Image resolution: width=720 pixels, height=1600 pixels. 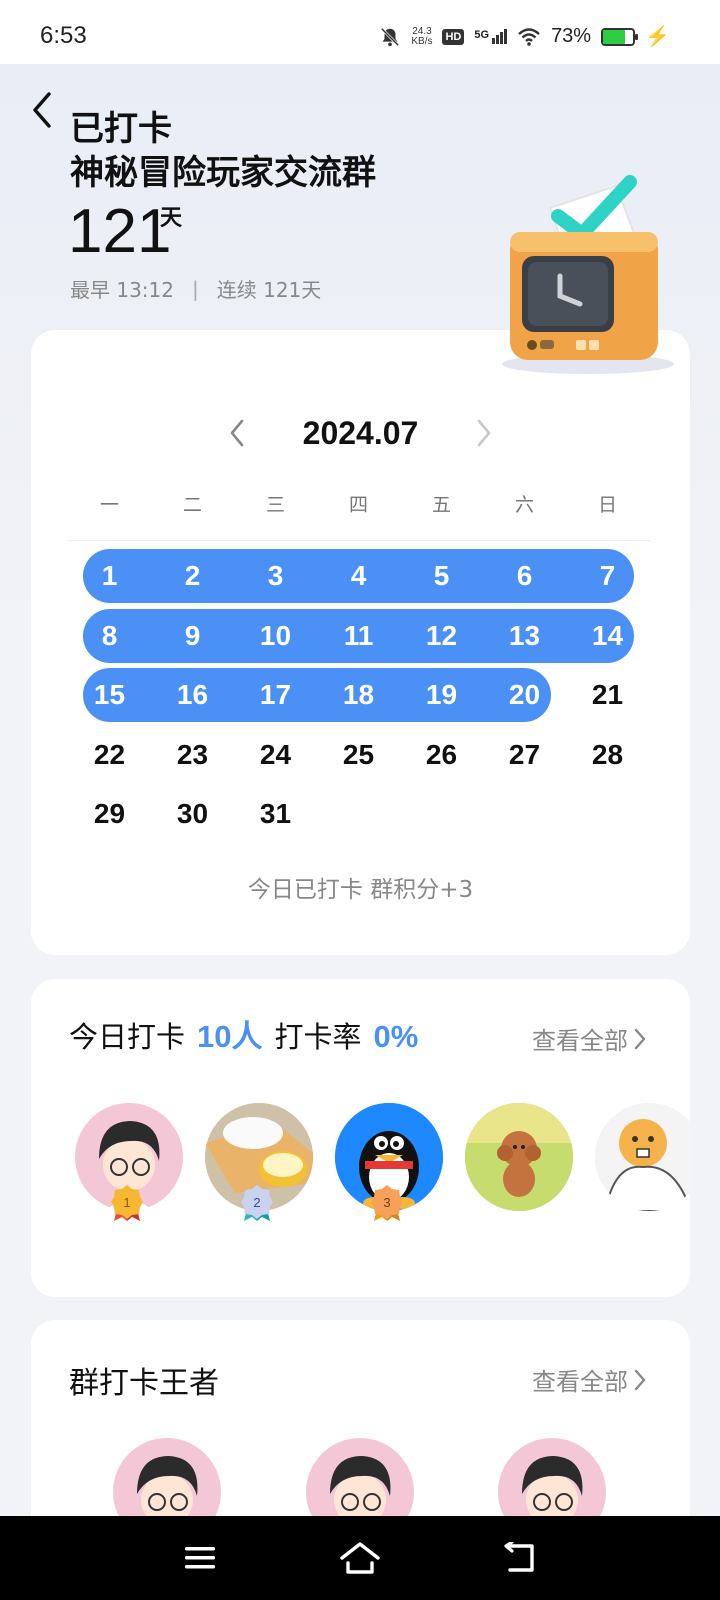 I want to click on wifi-icon, so click(x=529, y=36).